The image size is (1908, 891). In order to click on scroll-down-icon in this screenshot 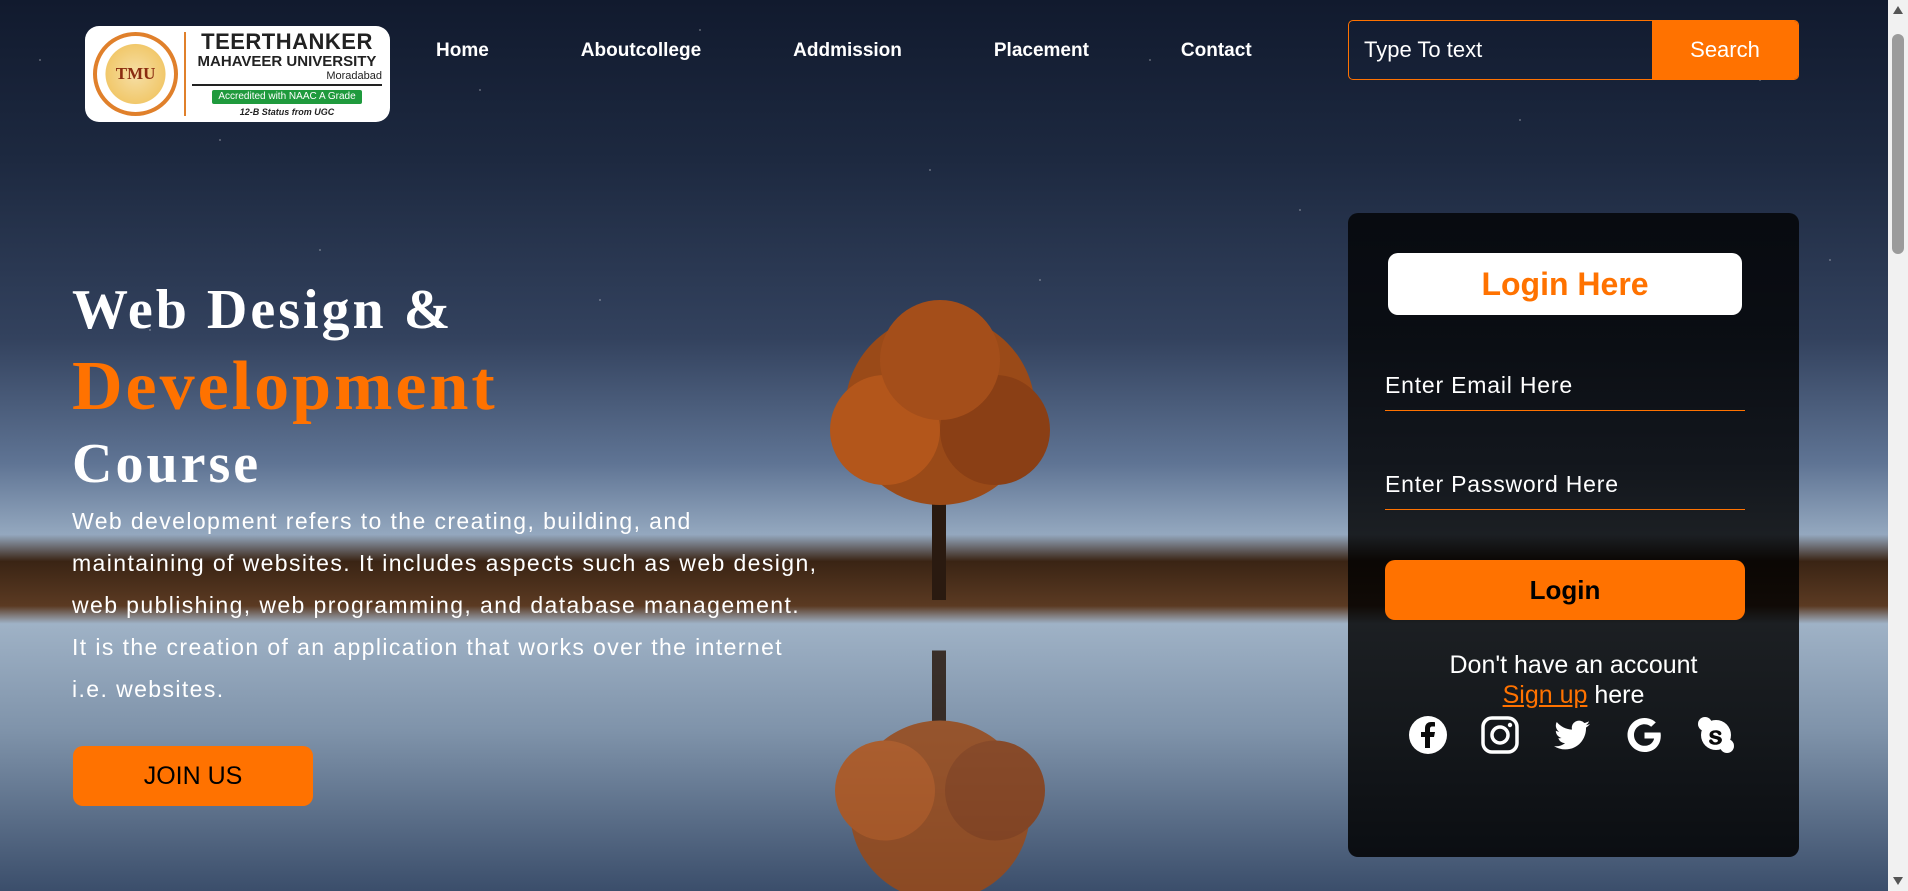, I will do `click(1898, 881)`.